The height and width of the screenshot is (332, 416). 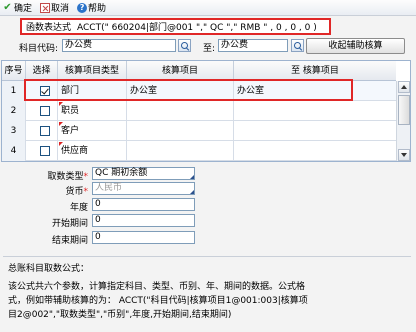 What do you see at coordinates (355, 46) in the screenshot?
I see `collapse-auxiliary-button: 收起辅助核算` at bounding box center [355, 46].